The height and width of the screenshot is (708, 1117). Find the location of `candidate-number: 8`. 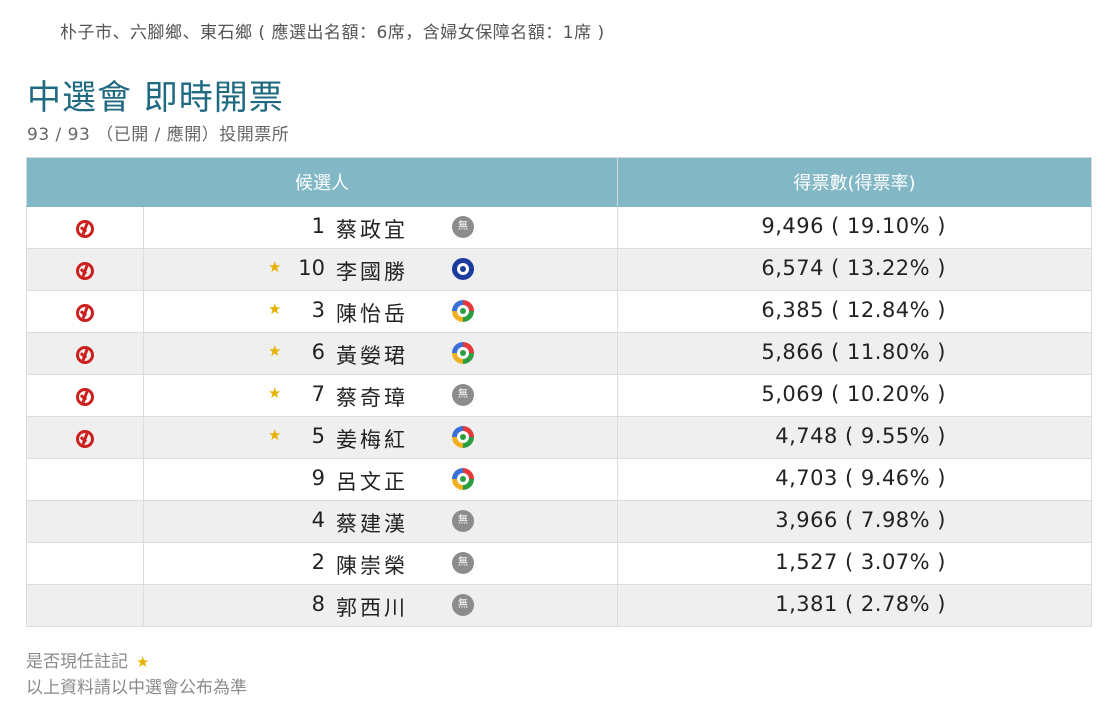

candidate-number: 8 is located at coordinates (318, 604).